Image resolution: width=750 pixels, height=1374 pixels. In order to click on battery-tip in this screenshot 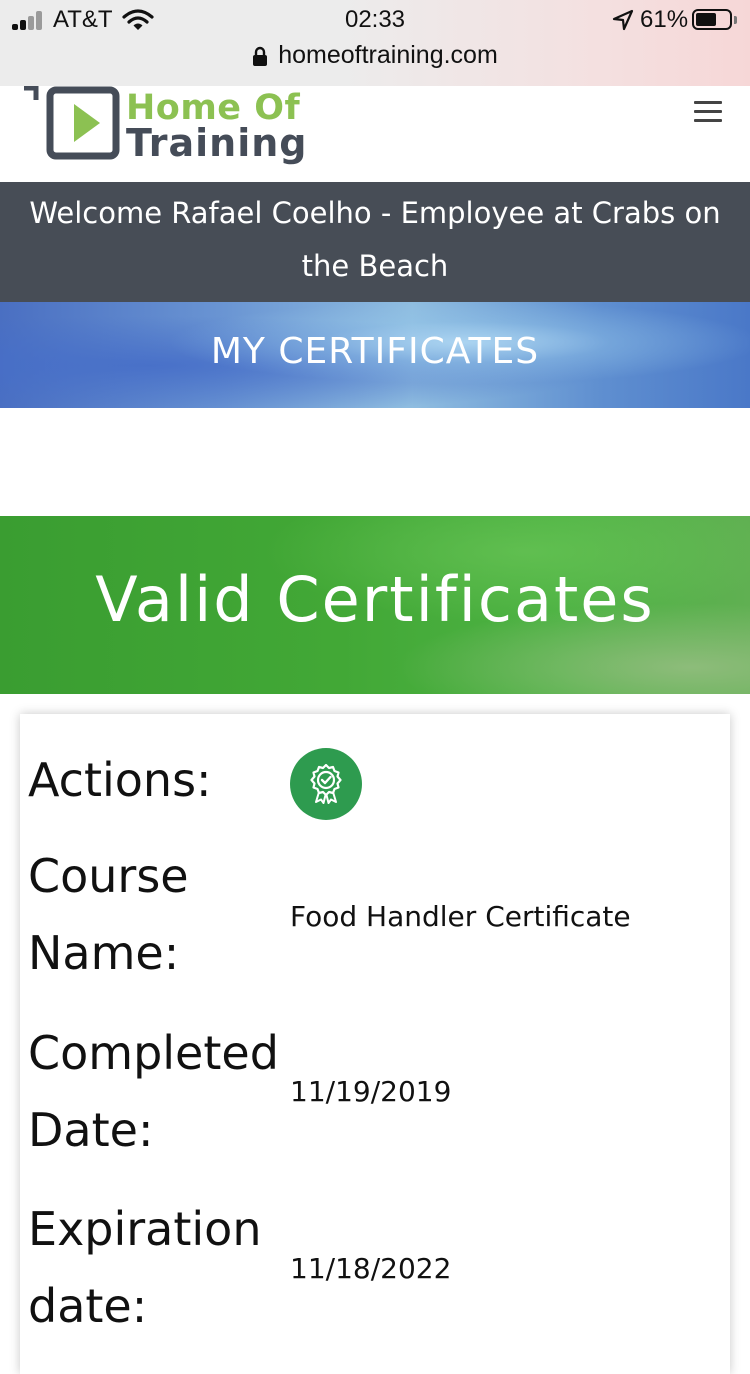, I will do `click(735, 20)`.